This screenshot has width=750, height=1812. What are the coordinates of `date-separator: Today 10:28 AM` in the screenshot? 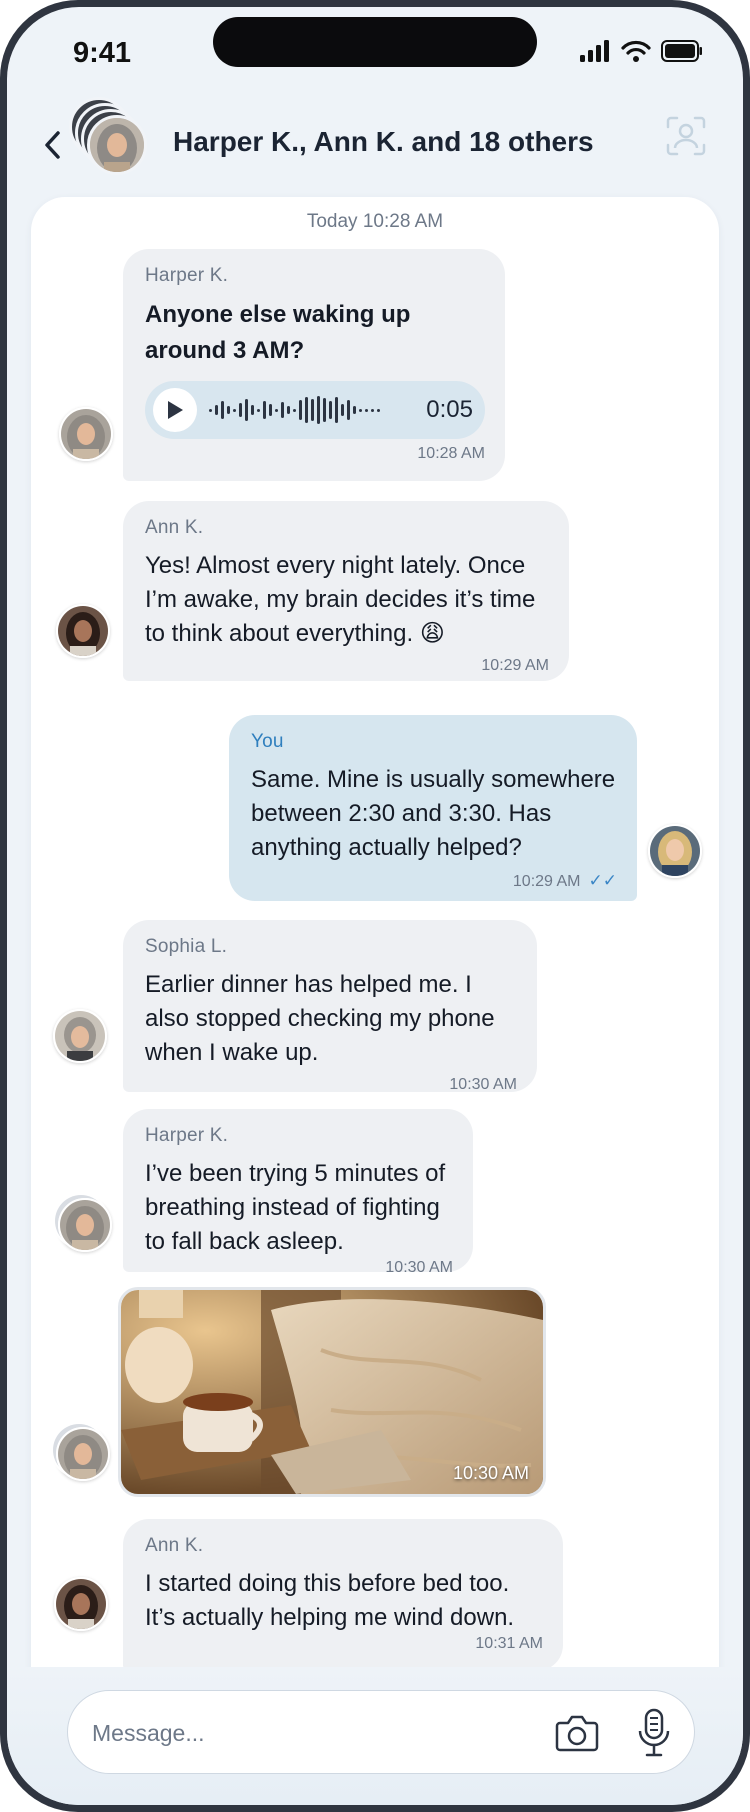 It's located at (375, 221).